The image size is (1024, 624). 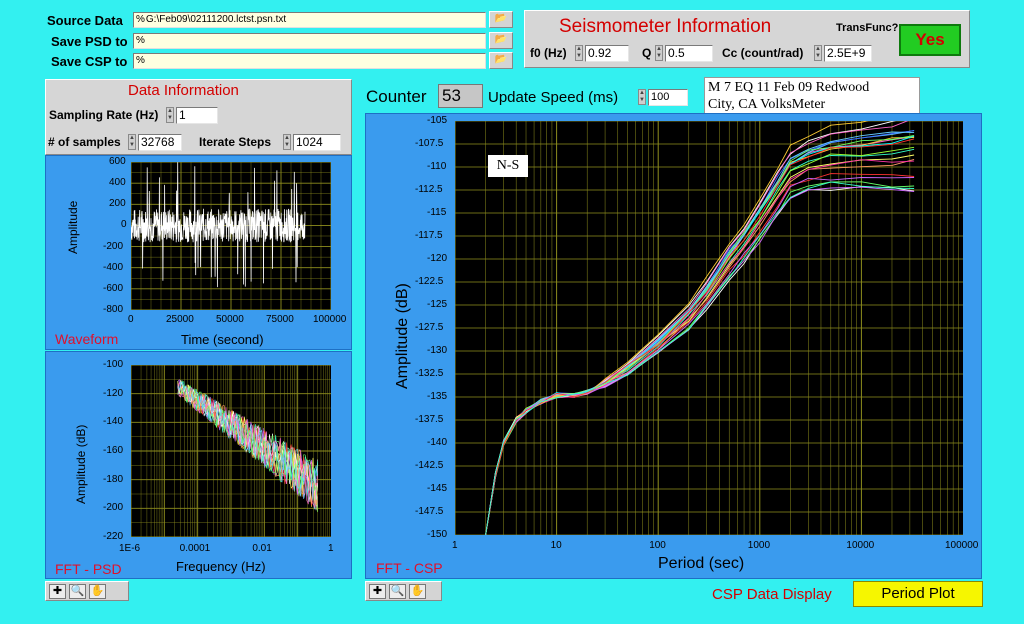 What do you see at coordinates (501, 40) in the screenshot?
I see `psd-browse-button: 📂` at bounding box center [501, 40].